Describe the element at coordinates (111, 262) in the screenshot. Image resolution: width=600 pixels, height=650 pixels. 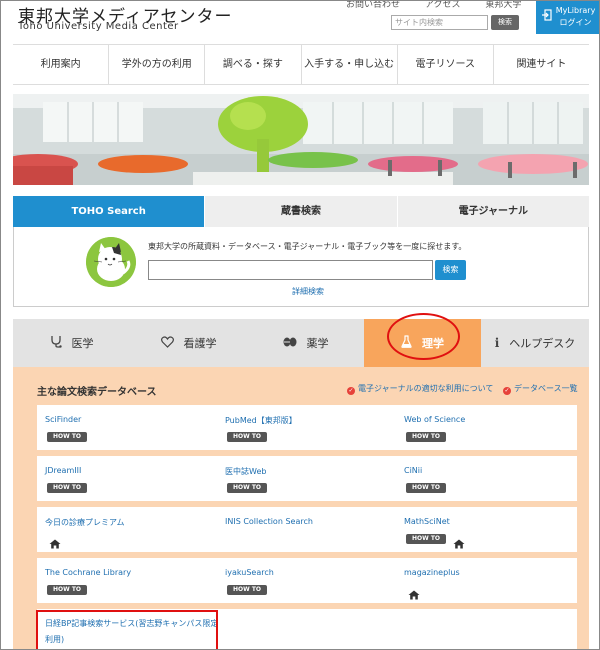
I see `cat-mascot-icon` at that location.